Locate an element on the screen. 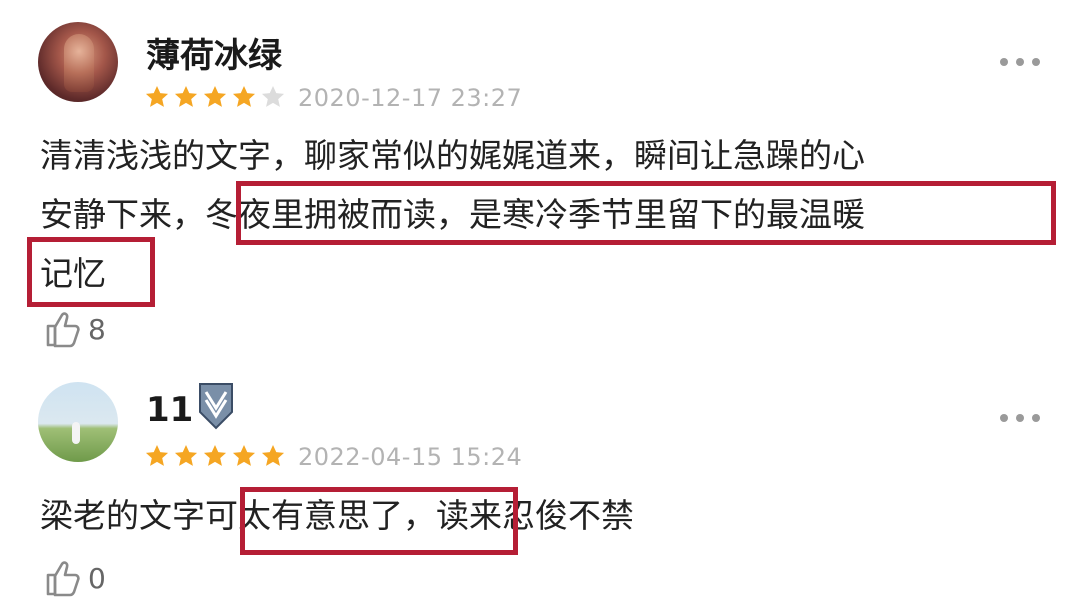 Image resolution: width=1080 pixels, height=598 pixels. comment-line: 梁老的文字可太有意思了，读来忍俊不禁 is located at coordinates (337, 515).